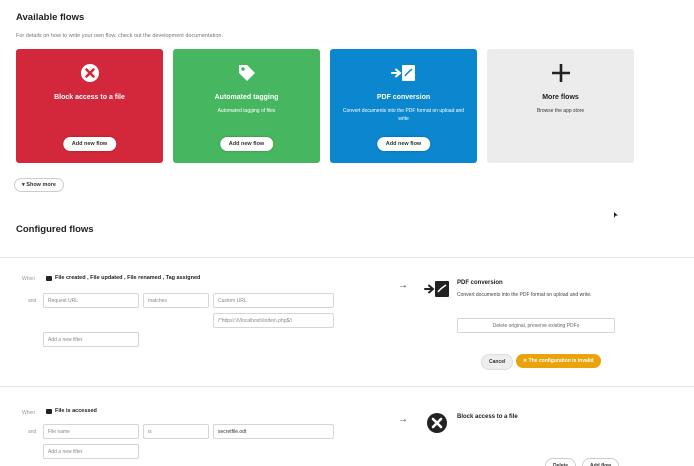  What do you see at coordinates (76, 411) in the screenshot?
I see `events-text: File is accessed` at bounding box center [76, 411].